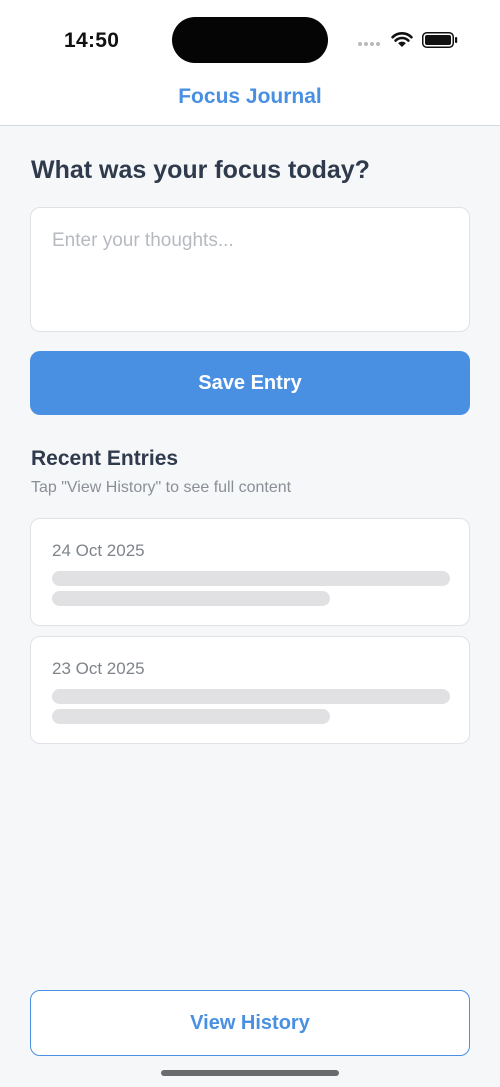 The image size is (500, 1087). I want to click on recent-entries-subtitle: Tap "View History" to see full content, so click(161, 487).